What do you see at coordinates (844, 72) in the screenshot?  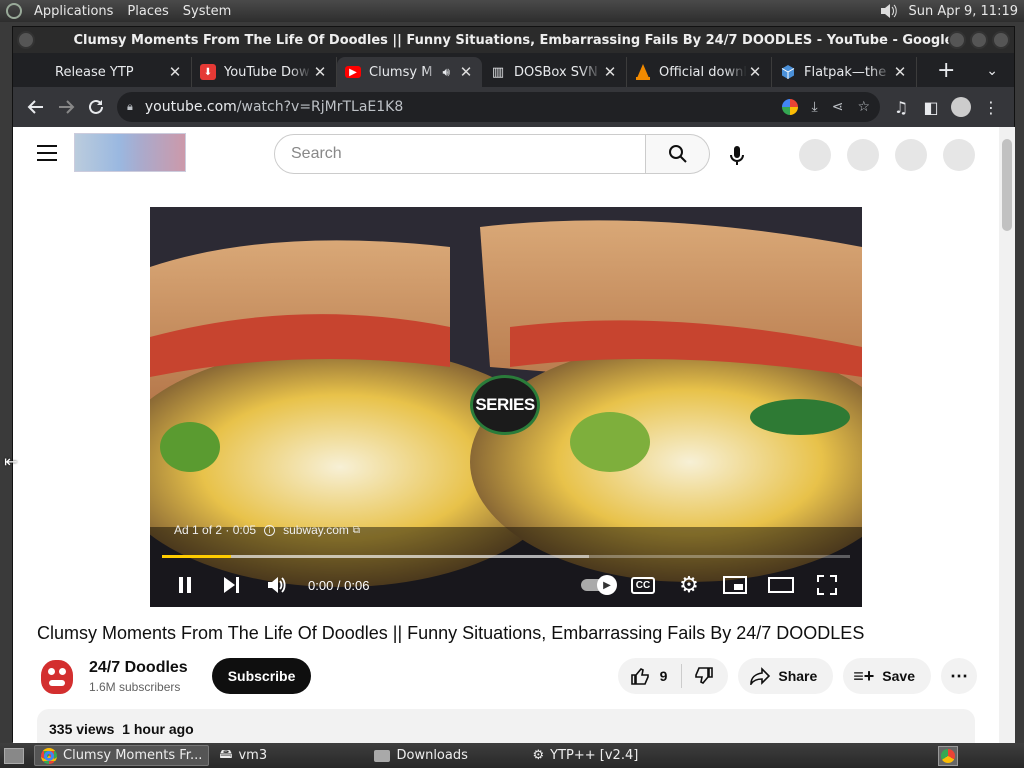 I see `tab-flatpak: Flatpak—the ✕` at bounding box center [844, 72].